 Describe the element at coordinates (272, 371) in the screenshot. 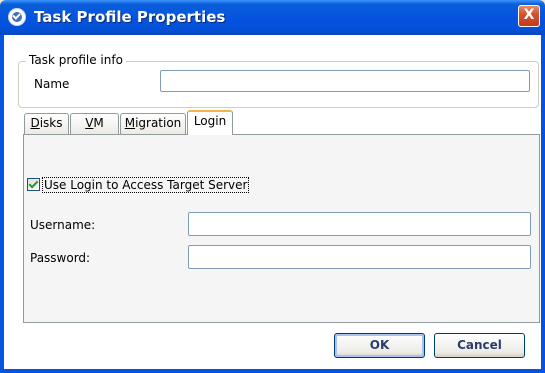

I see `window-frame-bottom` at that location.